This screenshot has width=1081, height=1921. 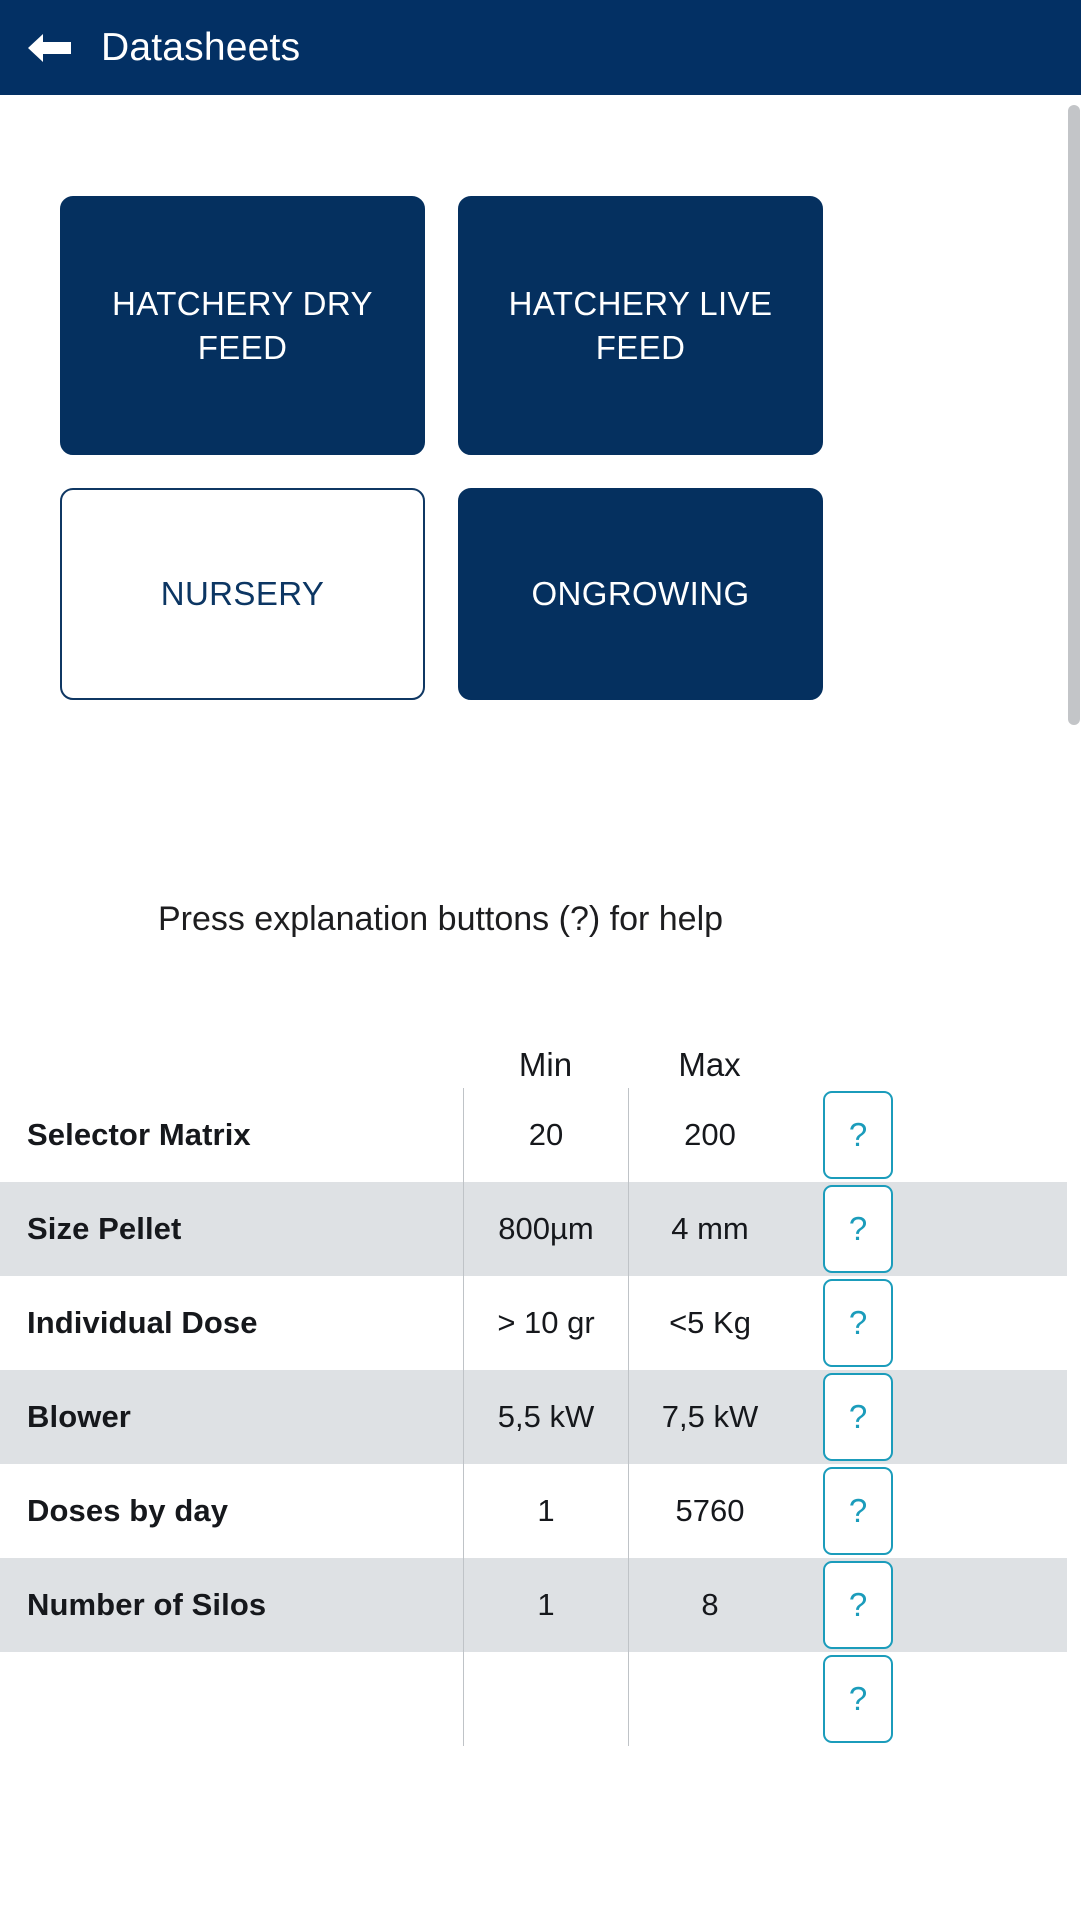 I want to click on row-max-value: <5 Kg, so click(x=709, y=1323).